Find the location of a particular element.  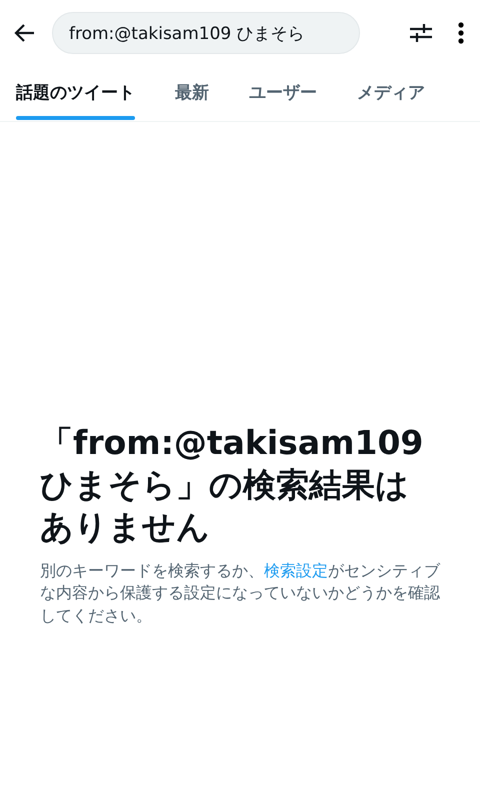

filter-icon is located at coordinates (421, 33).